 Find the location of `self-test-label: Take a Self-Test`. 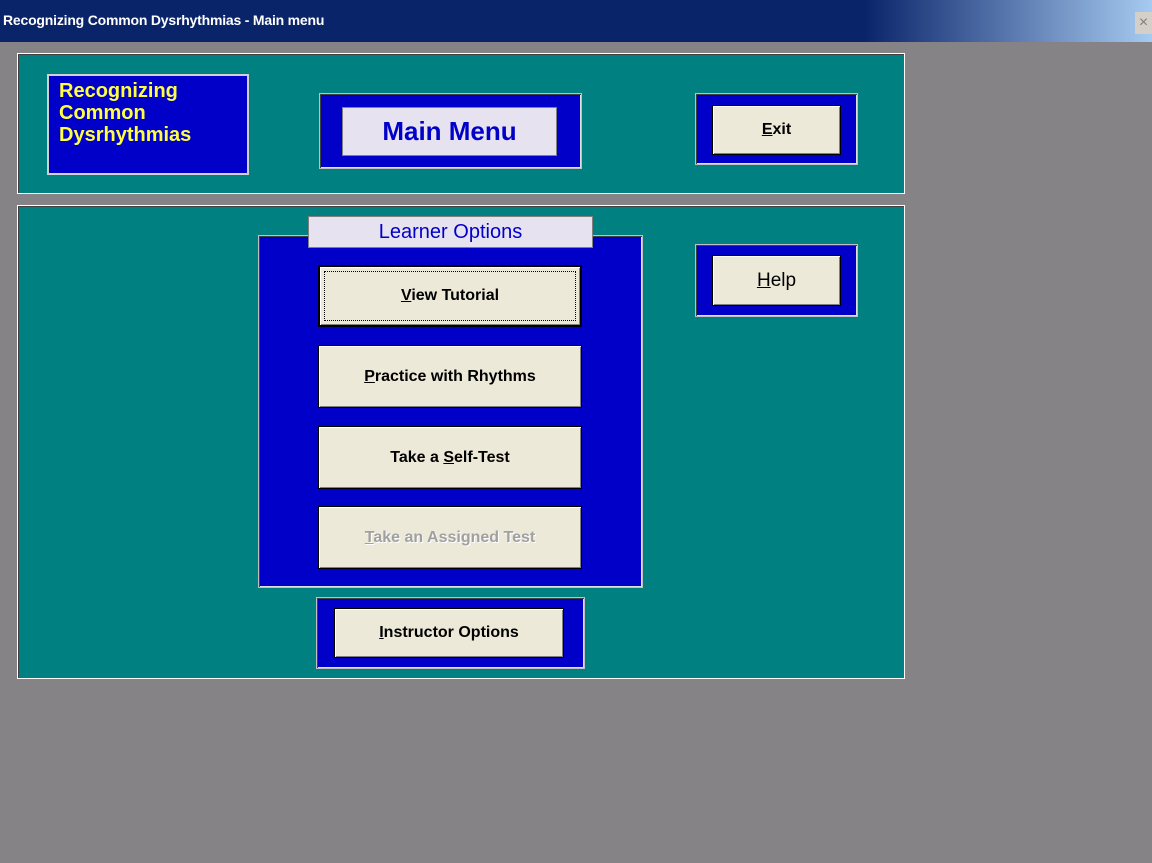

self-test-label: Take a Self-Test is located at coordinates (450, 457).